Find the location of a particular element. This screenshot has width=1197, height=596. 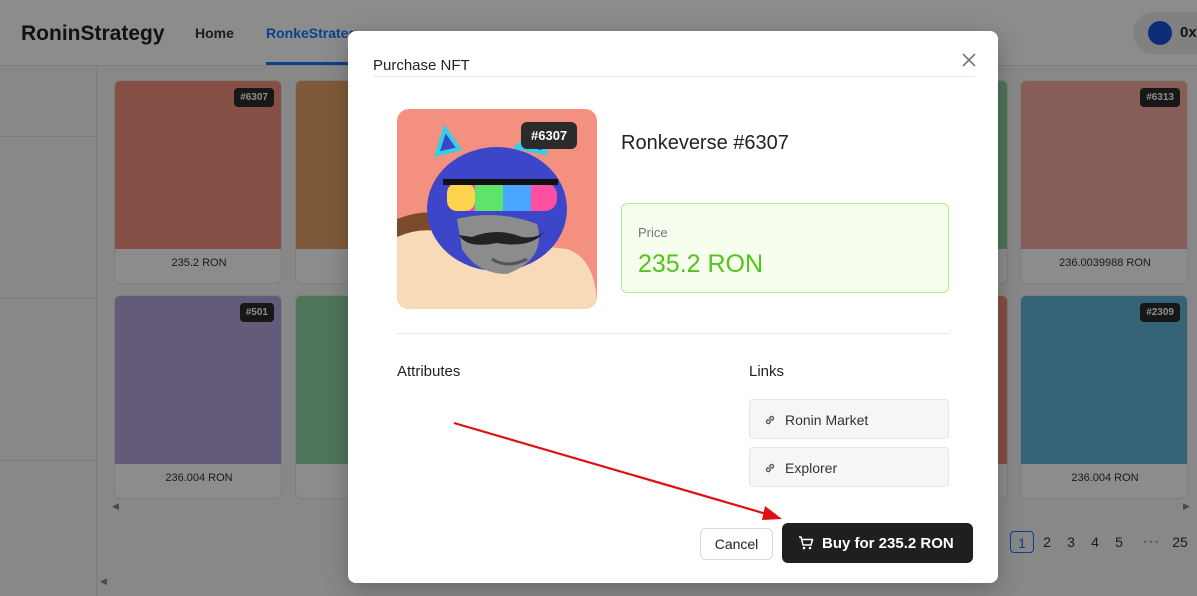

nft-name: Ronkeverse #6307 is located at coordinates (705, 143).